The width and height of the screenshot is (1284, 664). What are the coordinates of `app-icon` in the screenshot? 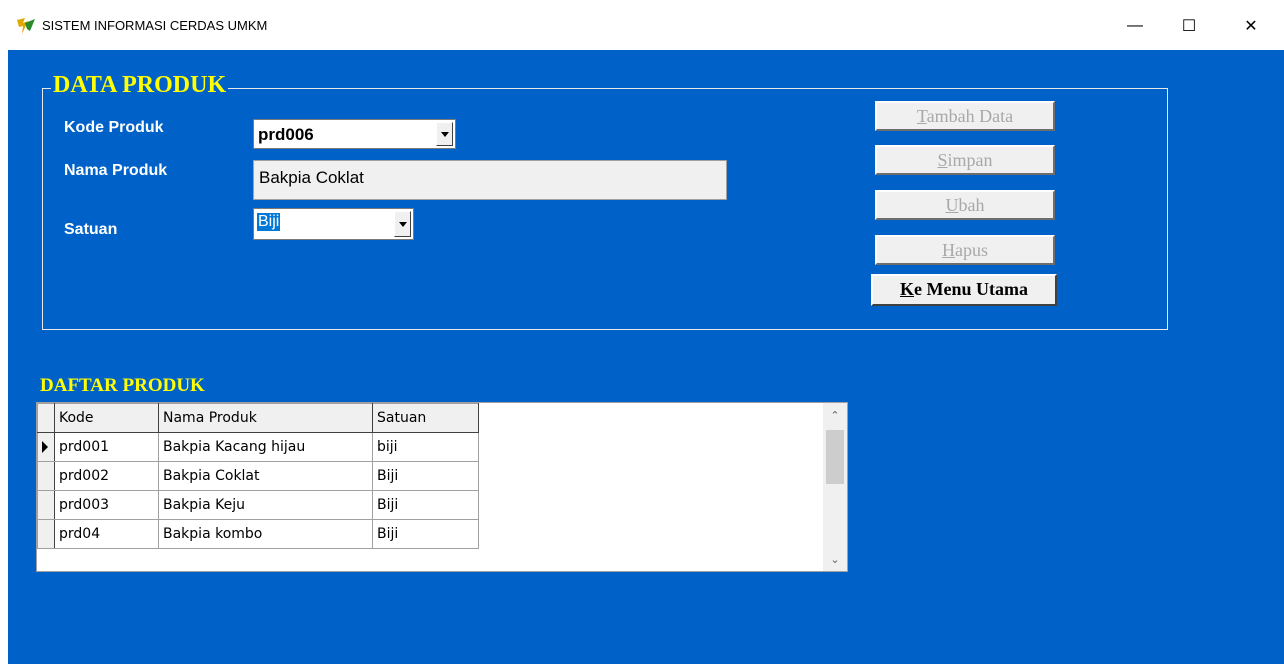 It's located at (26, 26).